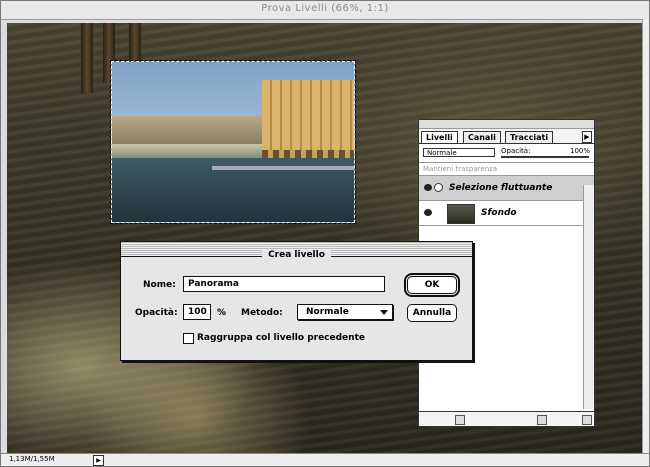  Describe the element at coordinates (222, 313) in the screenshot. I see `percent-label: %` at that location.